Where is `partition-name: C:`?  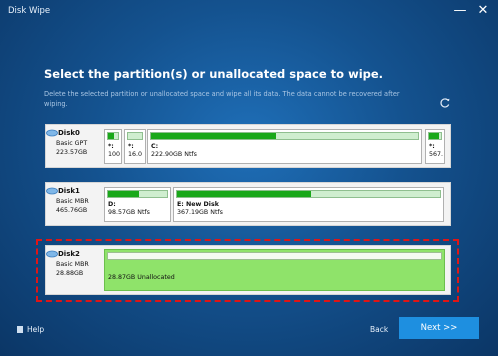
partition-name: C: is located at coordinates (155, 146).